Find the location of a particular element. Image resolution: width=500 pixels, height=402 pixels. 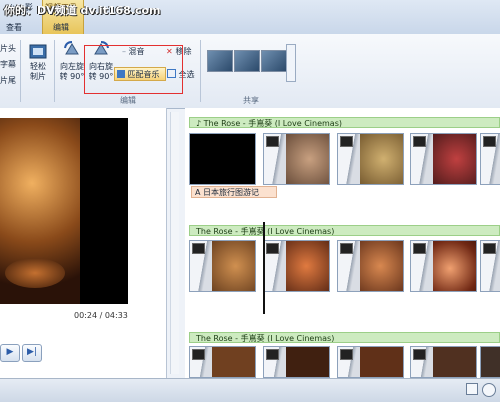

caption-button: 字幕 is located at coordinates (8, 65).